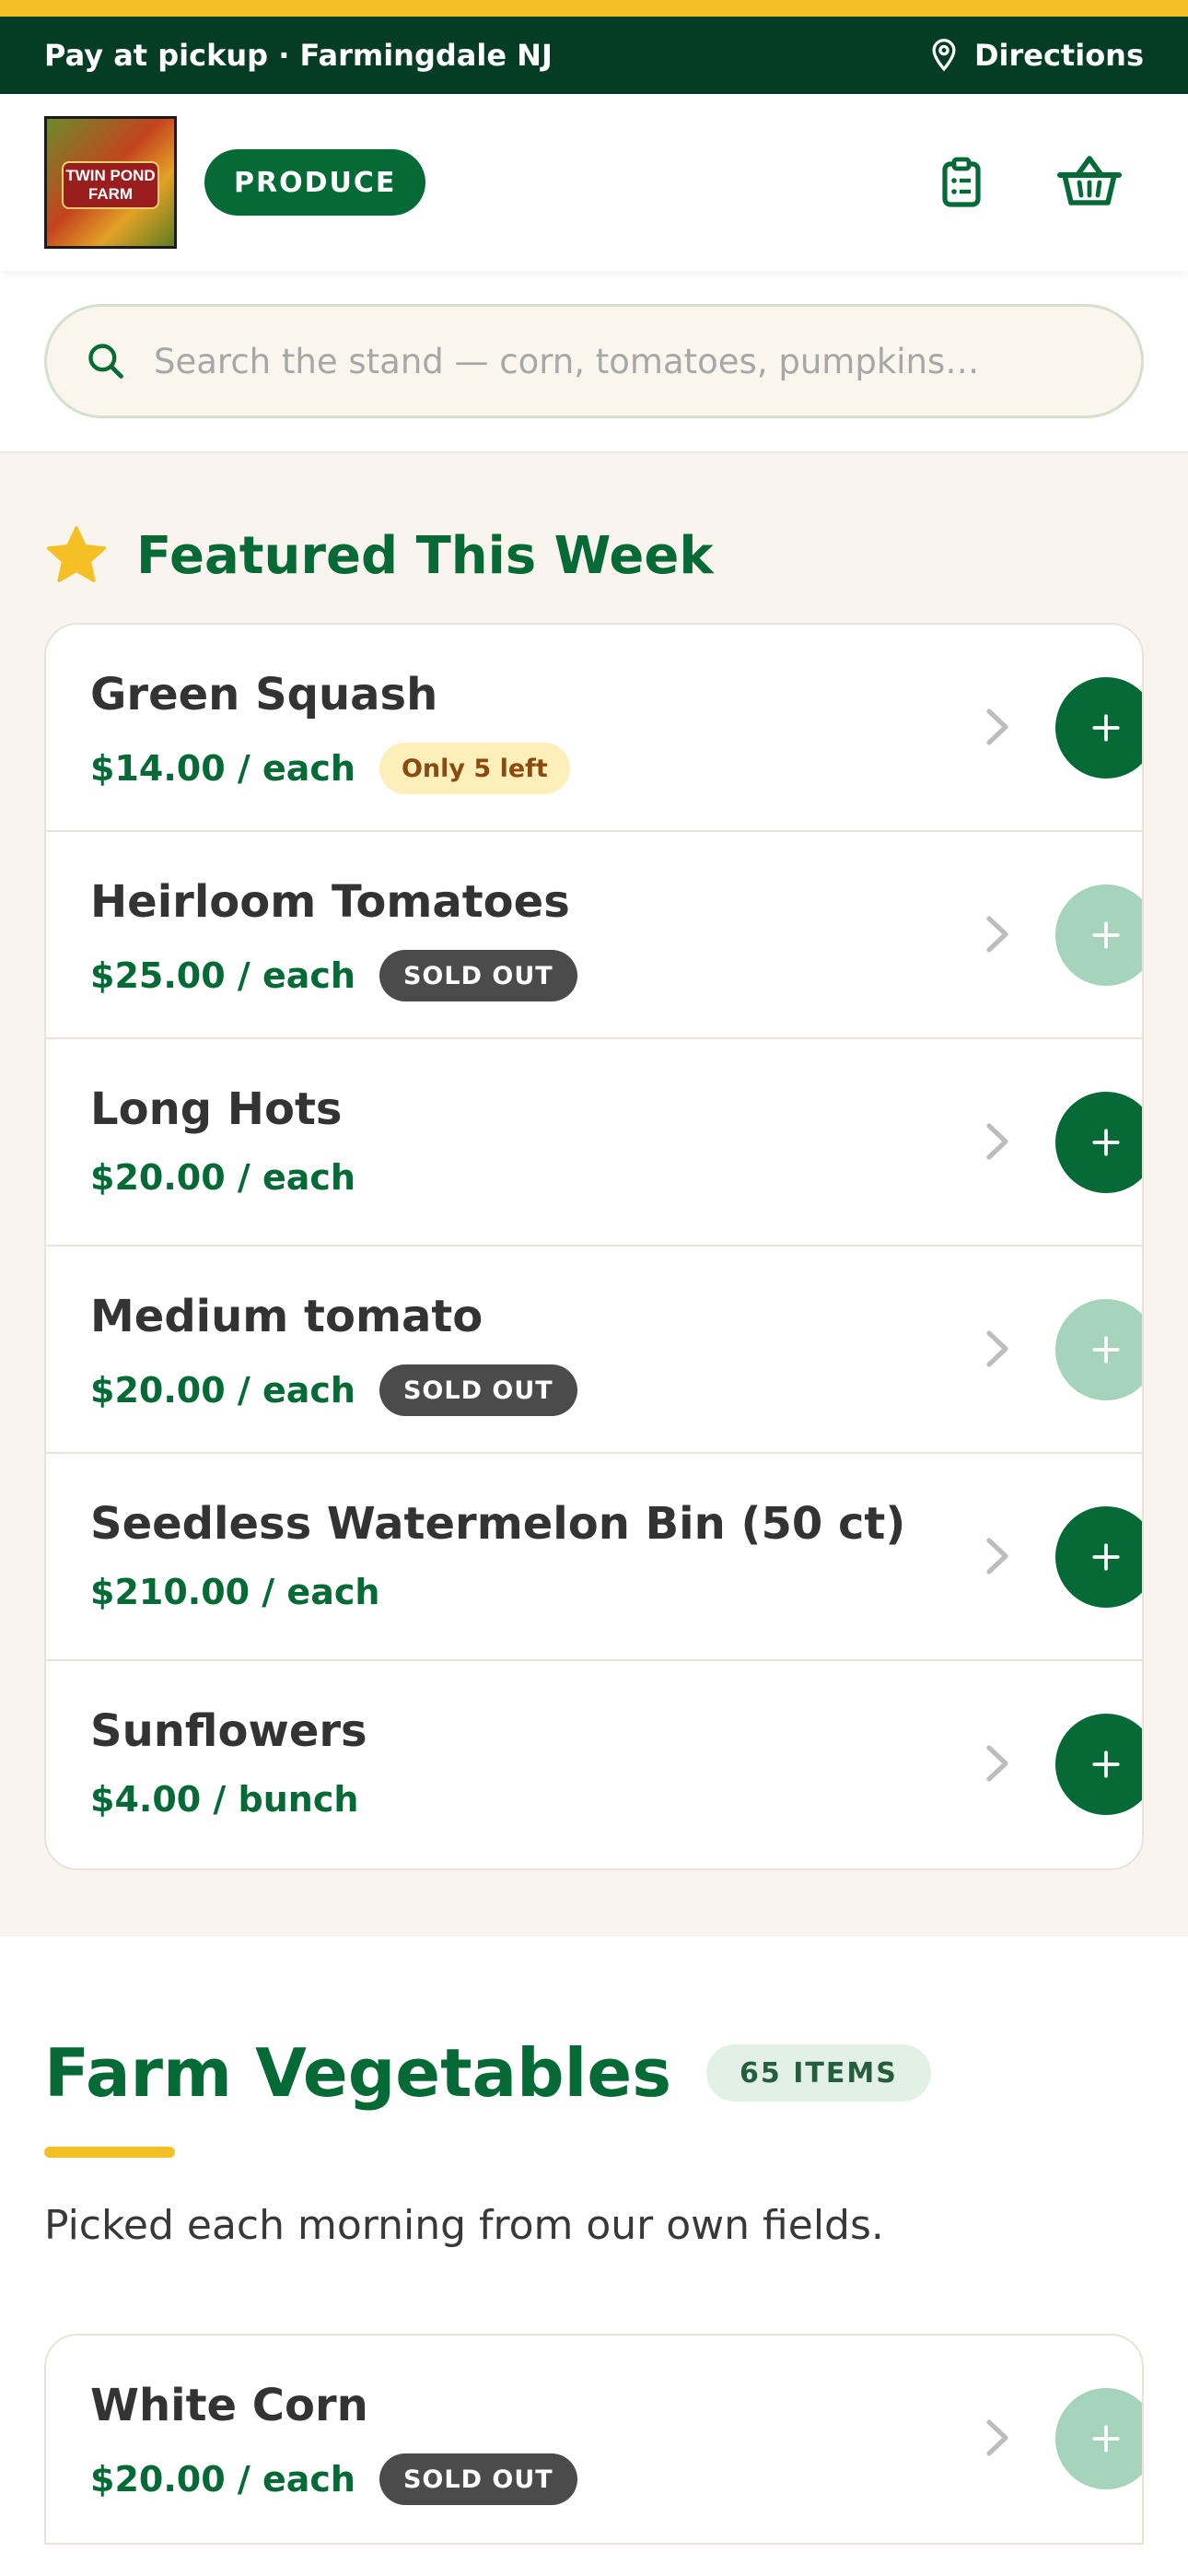  I want to click on vegetables-list: White Corn $20.00 / each SOLD OUT, so click(594, 2439).